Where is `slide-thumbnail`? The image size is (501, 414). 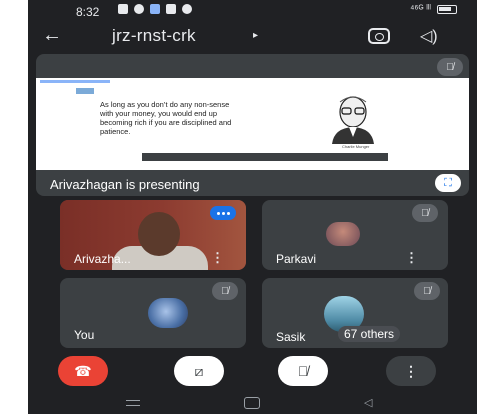
slide-thumbnail is located at coordinates (85, 91).